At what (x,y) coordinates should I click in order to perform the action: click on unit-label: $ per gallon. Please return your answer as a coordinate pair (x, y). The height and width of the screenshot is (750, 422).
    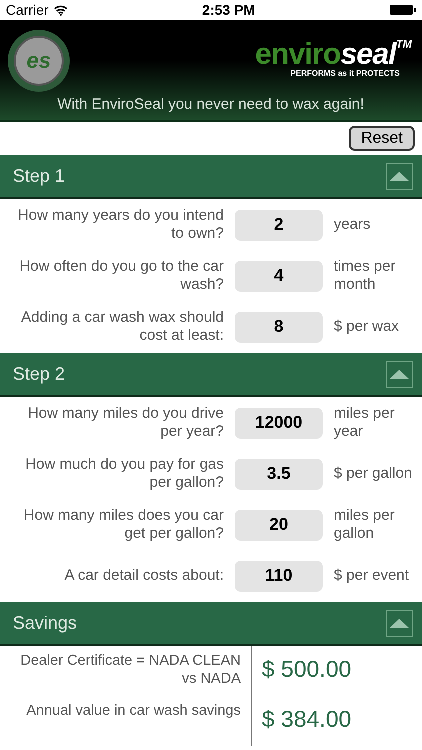
    Looking at the image, I should click on (374, 474).